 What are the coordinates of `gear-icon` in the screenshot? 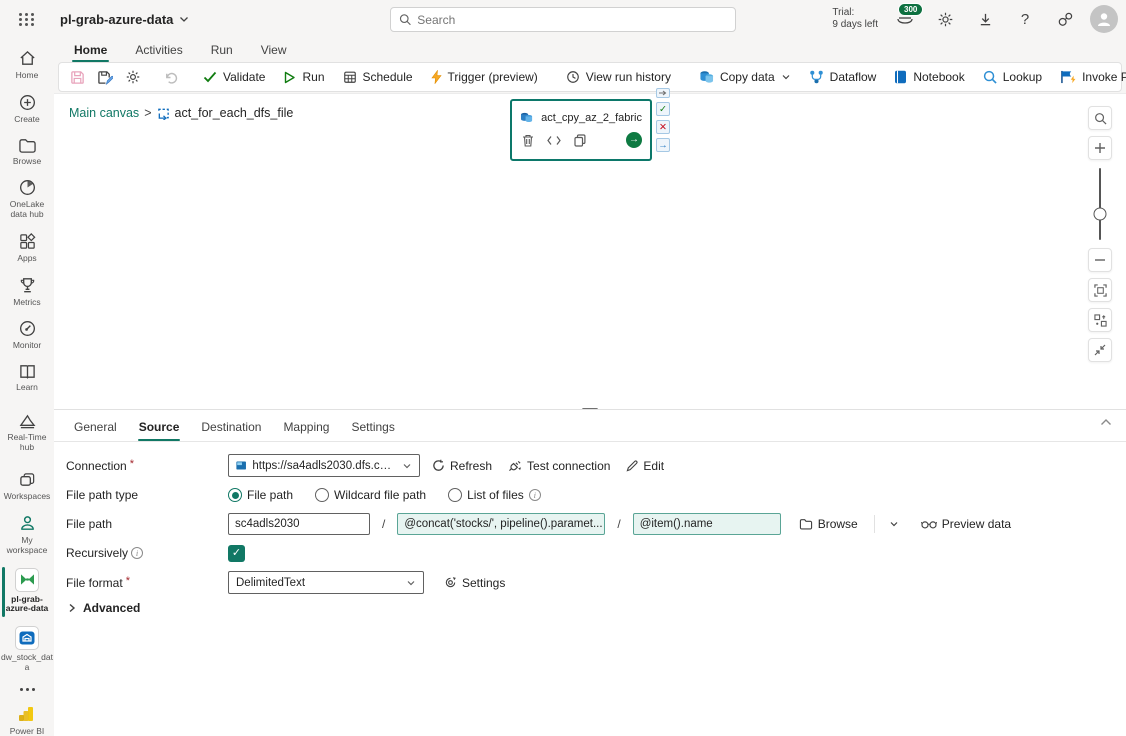 It's located at (945, 19).